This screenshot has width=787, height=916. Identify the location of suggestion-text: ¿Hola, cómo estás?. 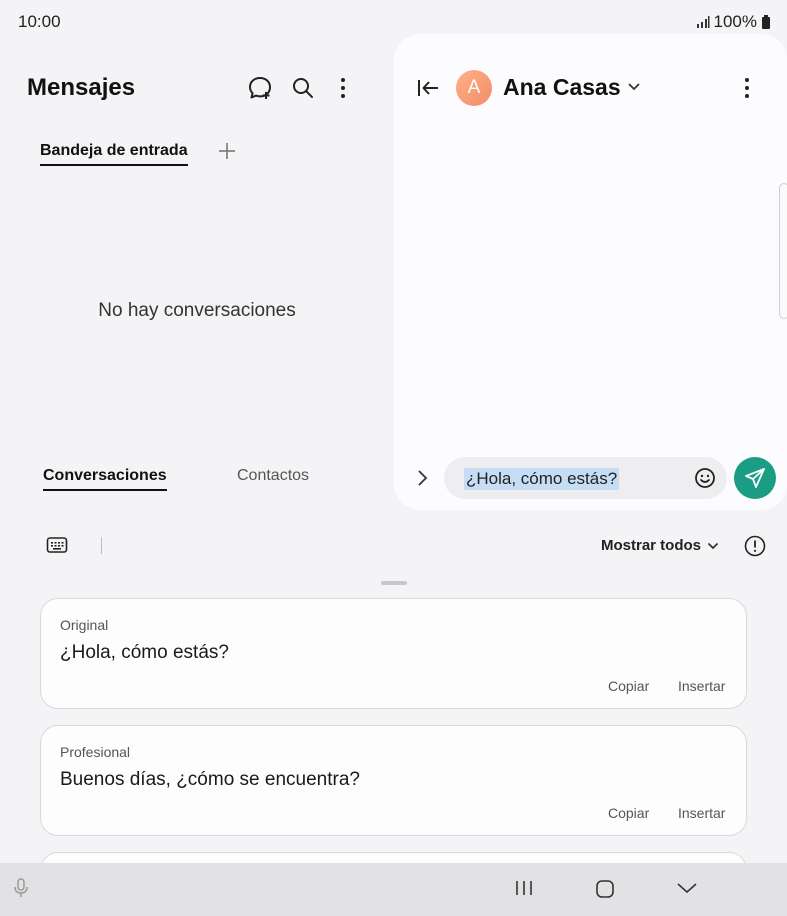
(144, 652).